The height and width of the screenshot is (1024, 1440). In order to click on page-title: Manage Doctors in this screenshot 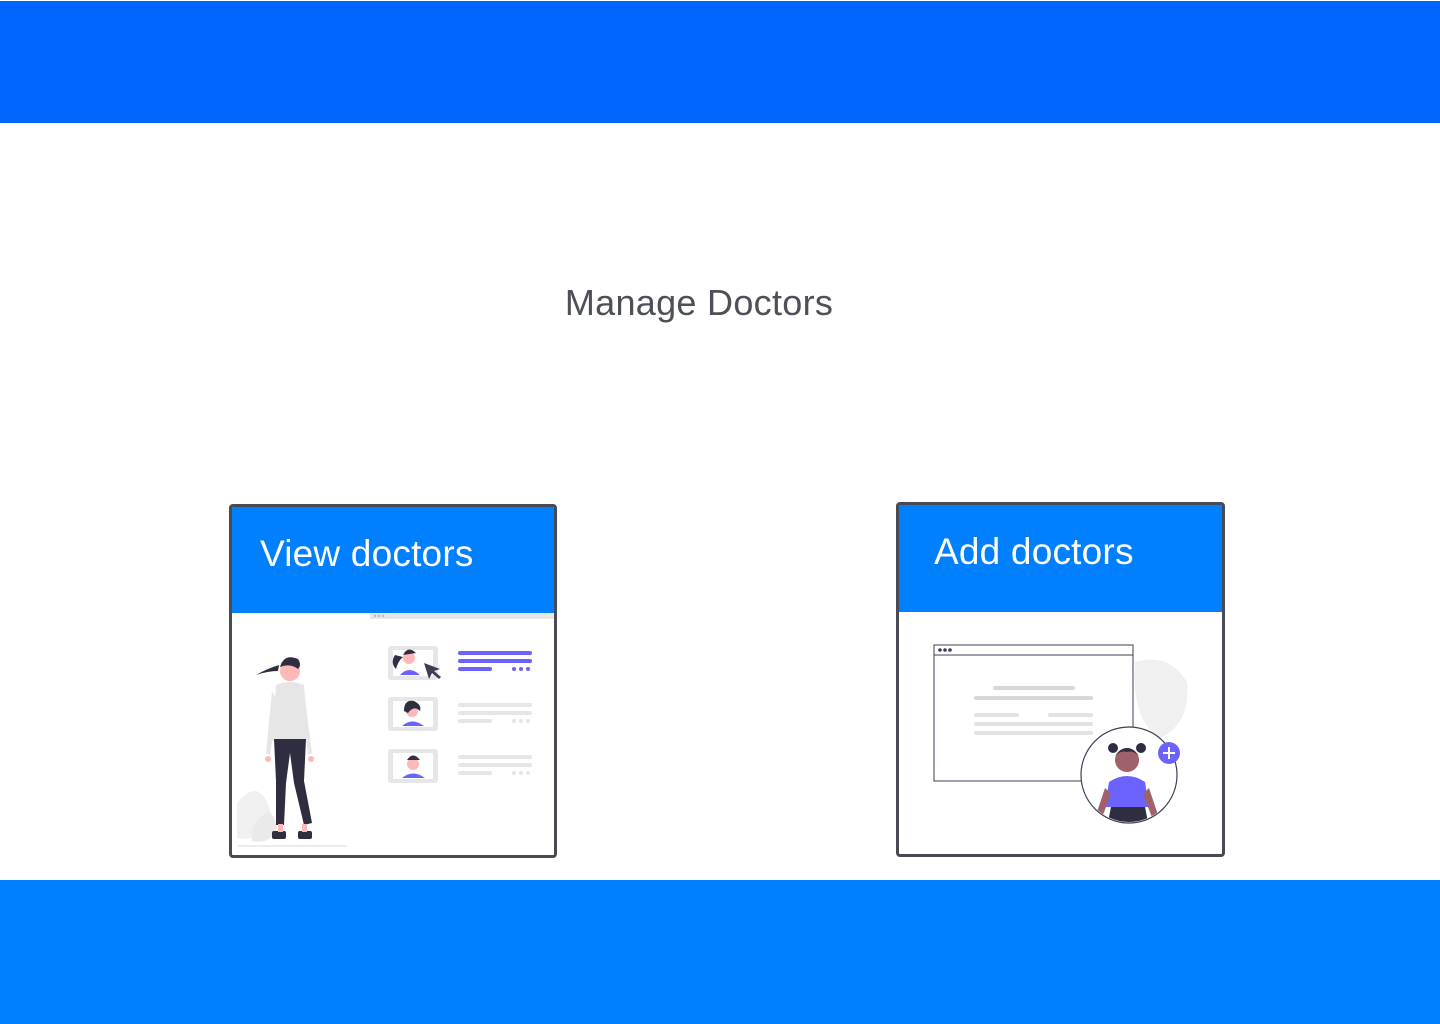, I will do `click(699, 302)`.